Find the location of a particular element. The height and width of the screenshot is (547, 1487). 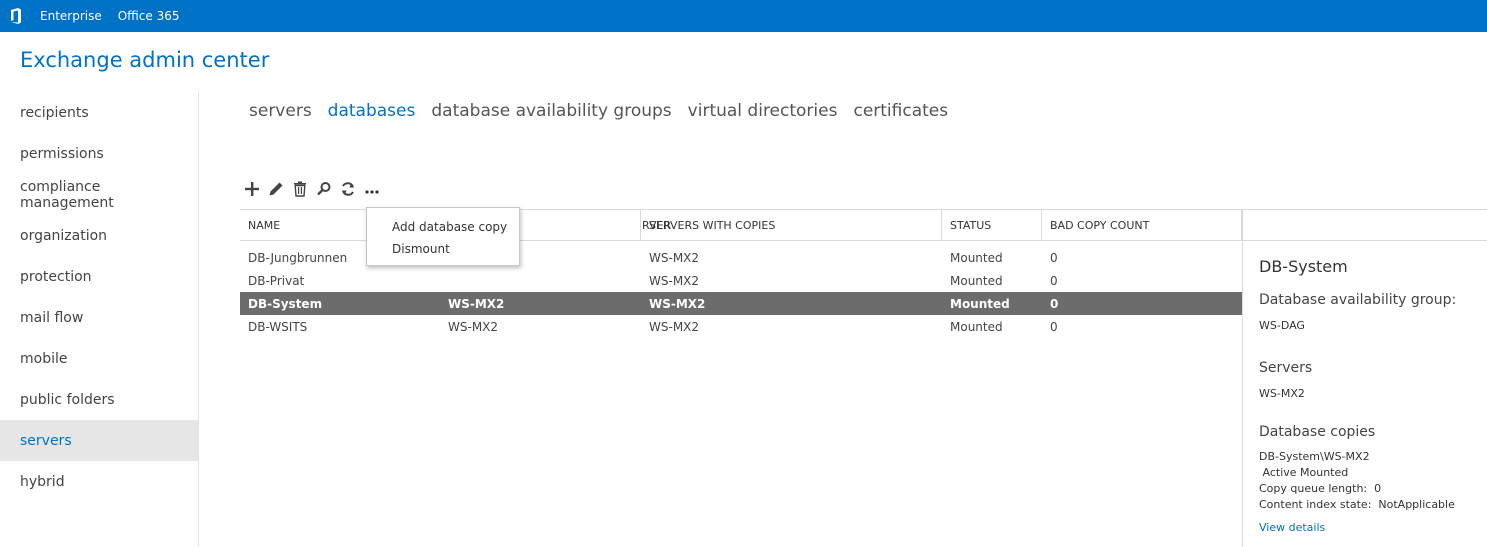

menu-item-dismount: Dismount is located at coordinates (443, 249).